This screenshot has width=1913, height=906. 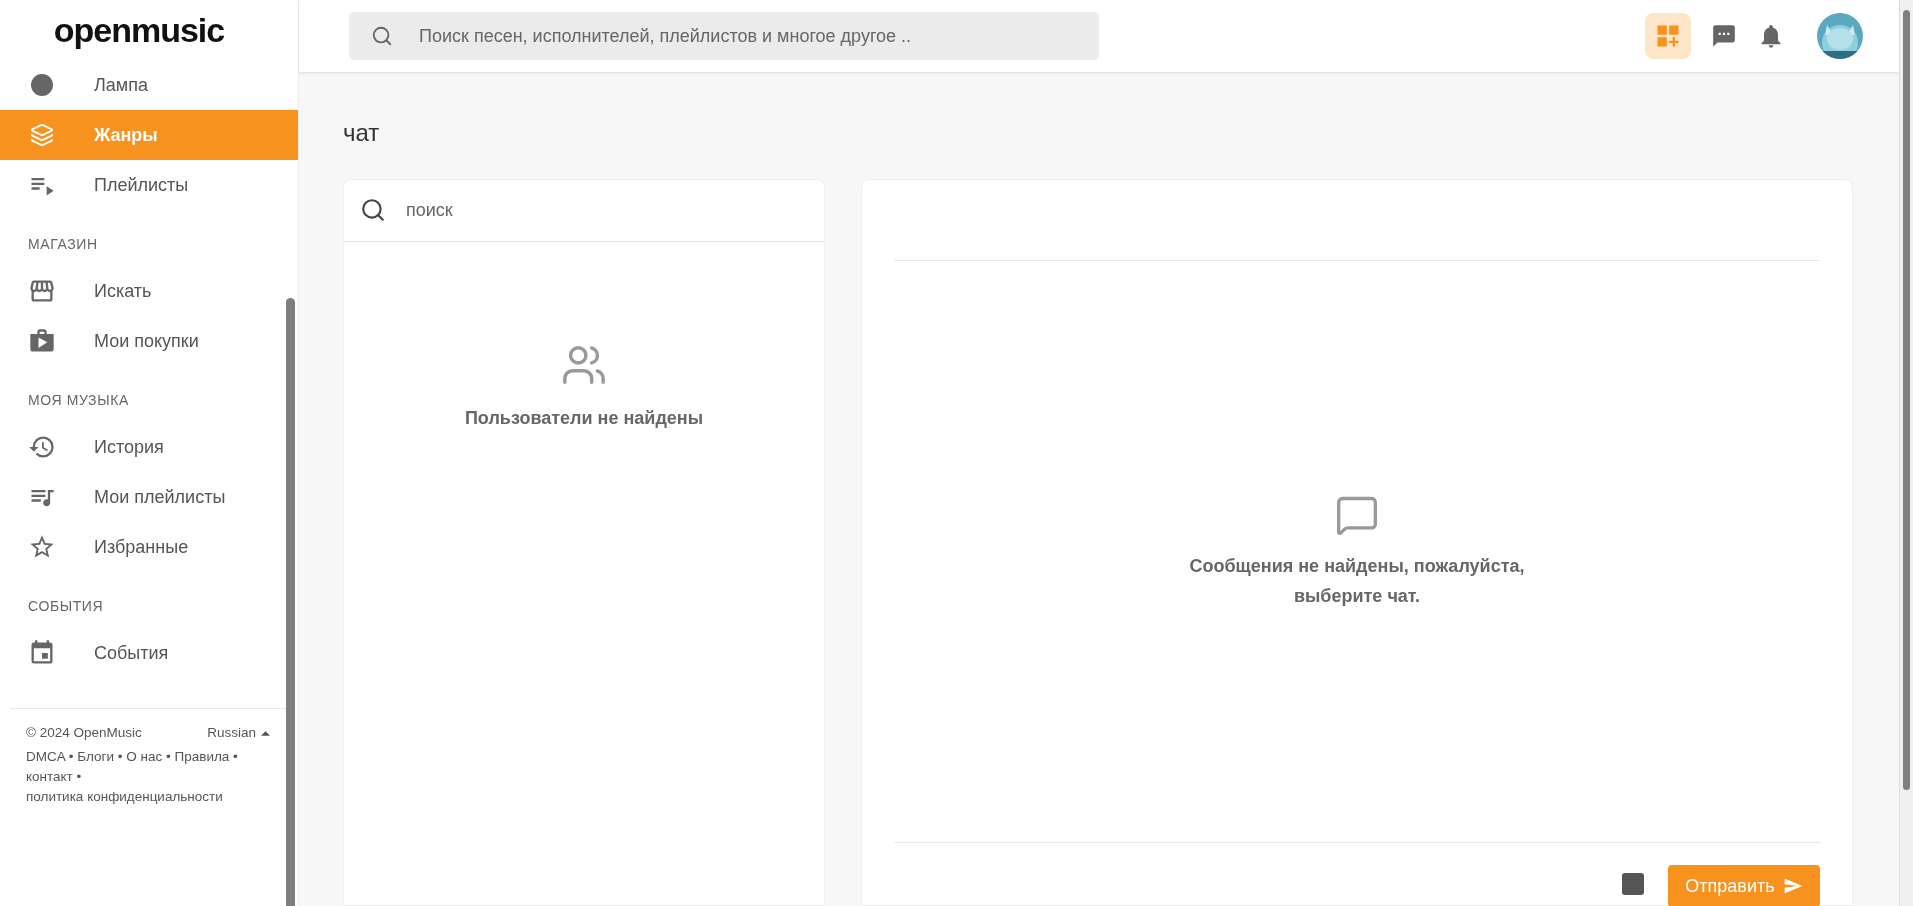 I want to click on sidebar-item: Лампа, so click(x=143, y=85).